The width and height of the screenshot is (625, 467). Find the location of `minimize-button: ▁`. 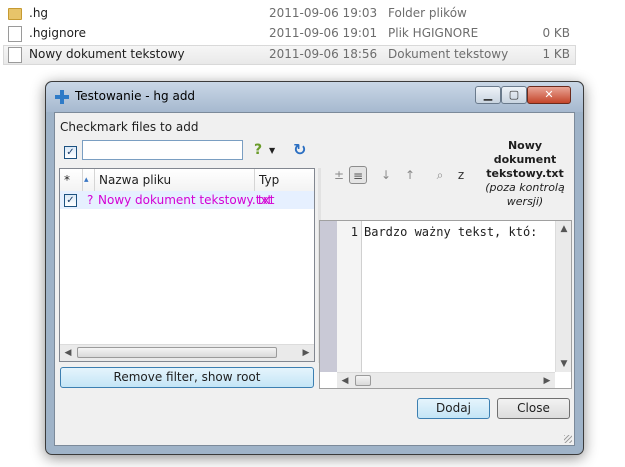

minimize-button: ▁ is located at coordinates (488, 95).